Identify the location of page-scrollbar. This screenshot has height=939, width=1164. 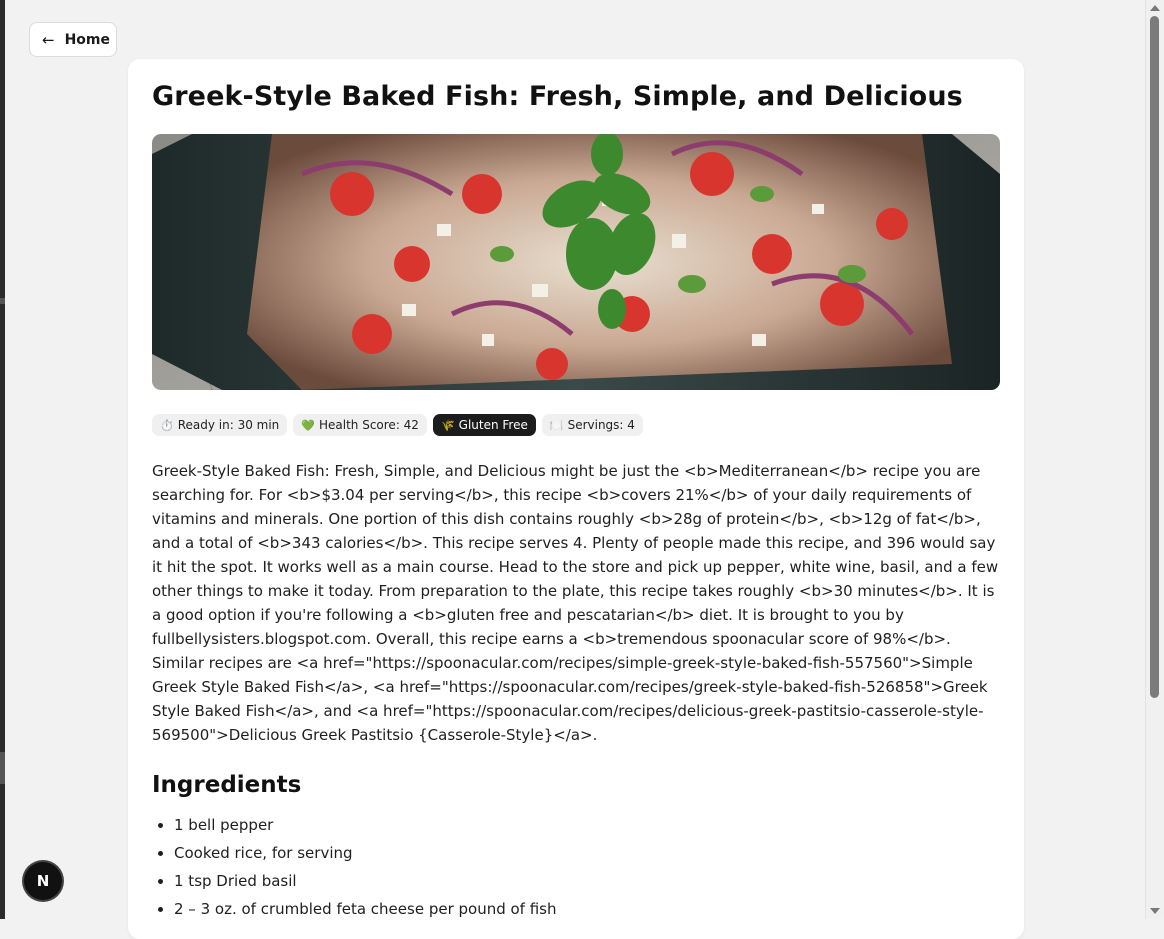
(1154, 459).